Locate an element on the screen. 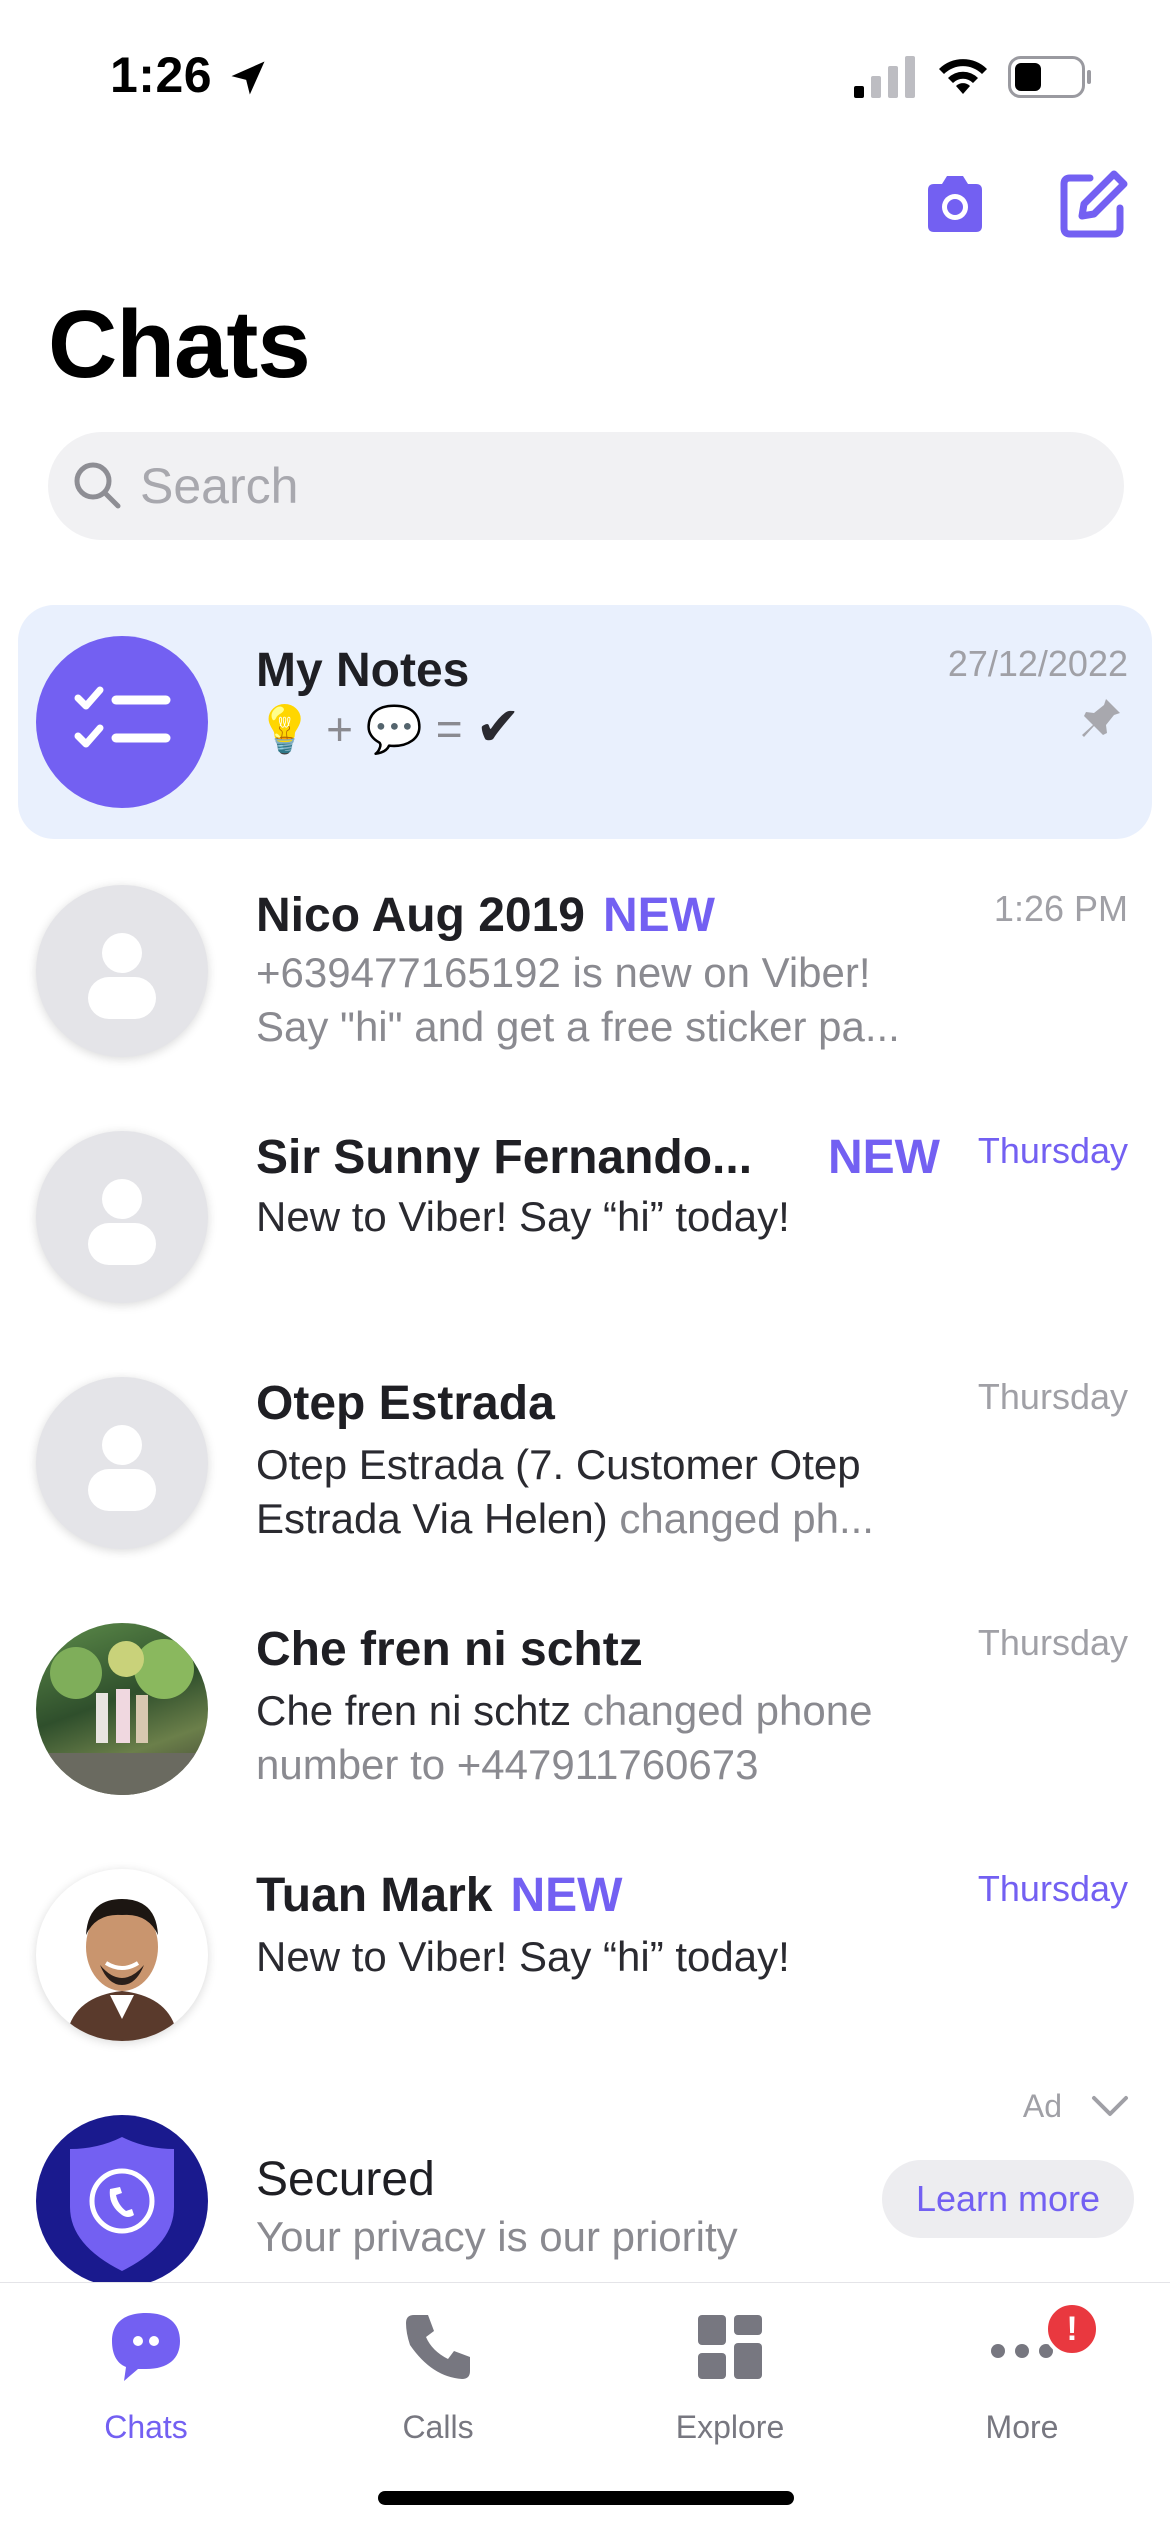  chat-row-my-notes: My Notes 27/12/2022 💡 + 💬 = ✔ is located at coordinates (585, 722).